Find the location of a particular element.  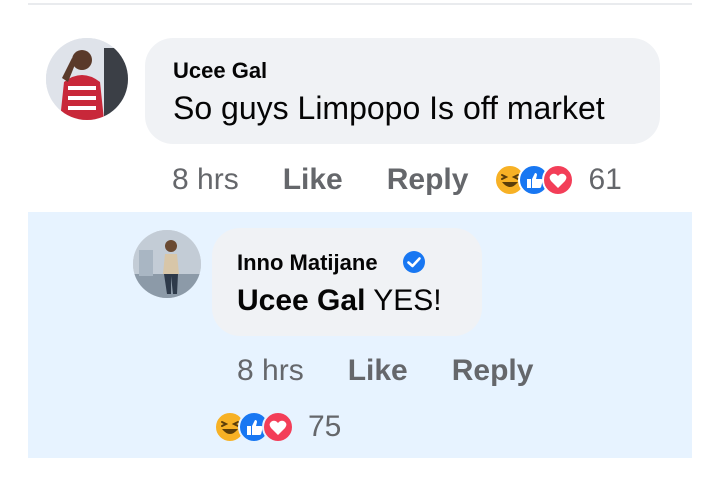

reply-message: YES! is located at coordinates (407, 300).